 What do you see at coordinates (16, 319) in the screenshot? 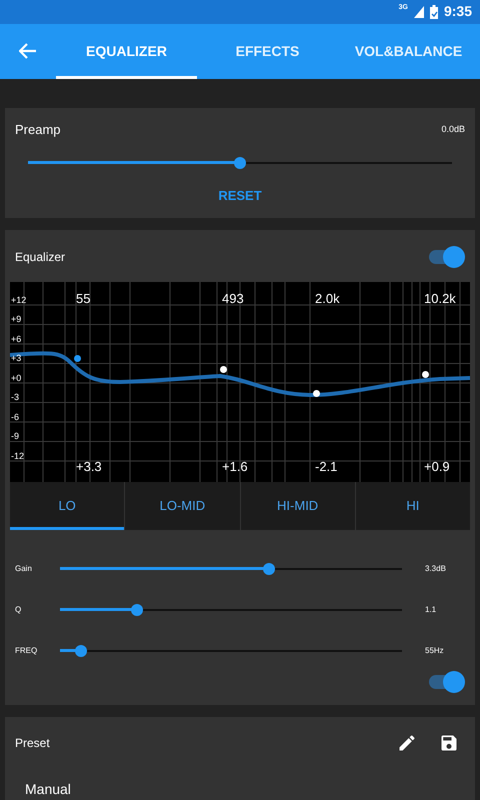
I see `axis-label: +9` at bounding box center [16, 319].